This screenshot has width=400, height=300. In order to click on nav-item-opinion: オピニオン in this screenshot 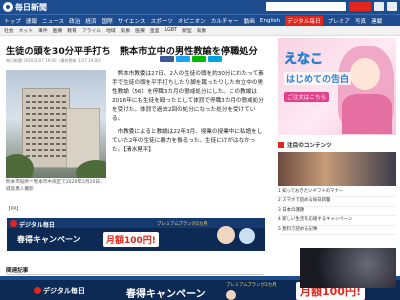, I will do `click(192, 21)`.